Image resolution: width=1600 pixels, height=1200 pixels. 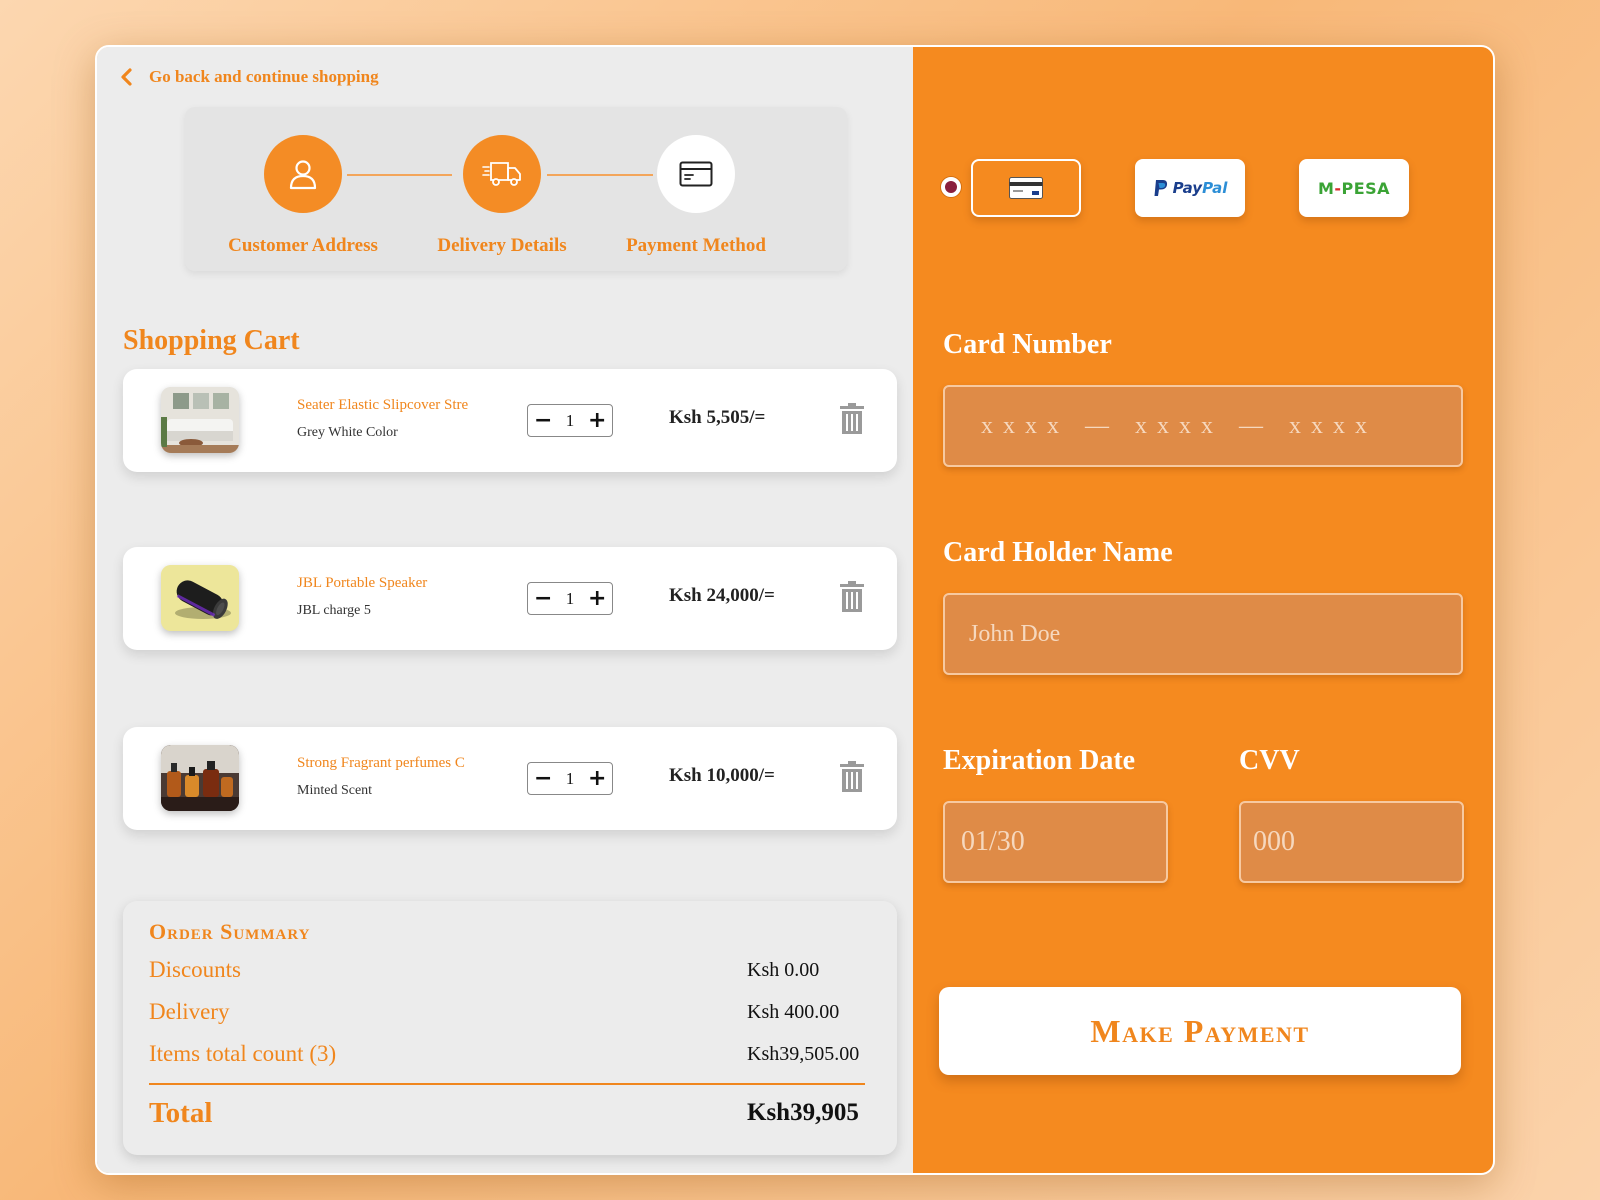 What do you see at coordinates (200, 598) in the screenshot?
I see `product-image-speaker` at bounding box center [200, 598].